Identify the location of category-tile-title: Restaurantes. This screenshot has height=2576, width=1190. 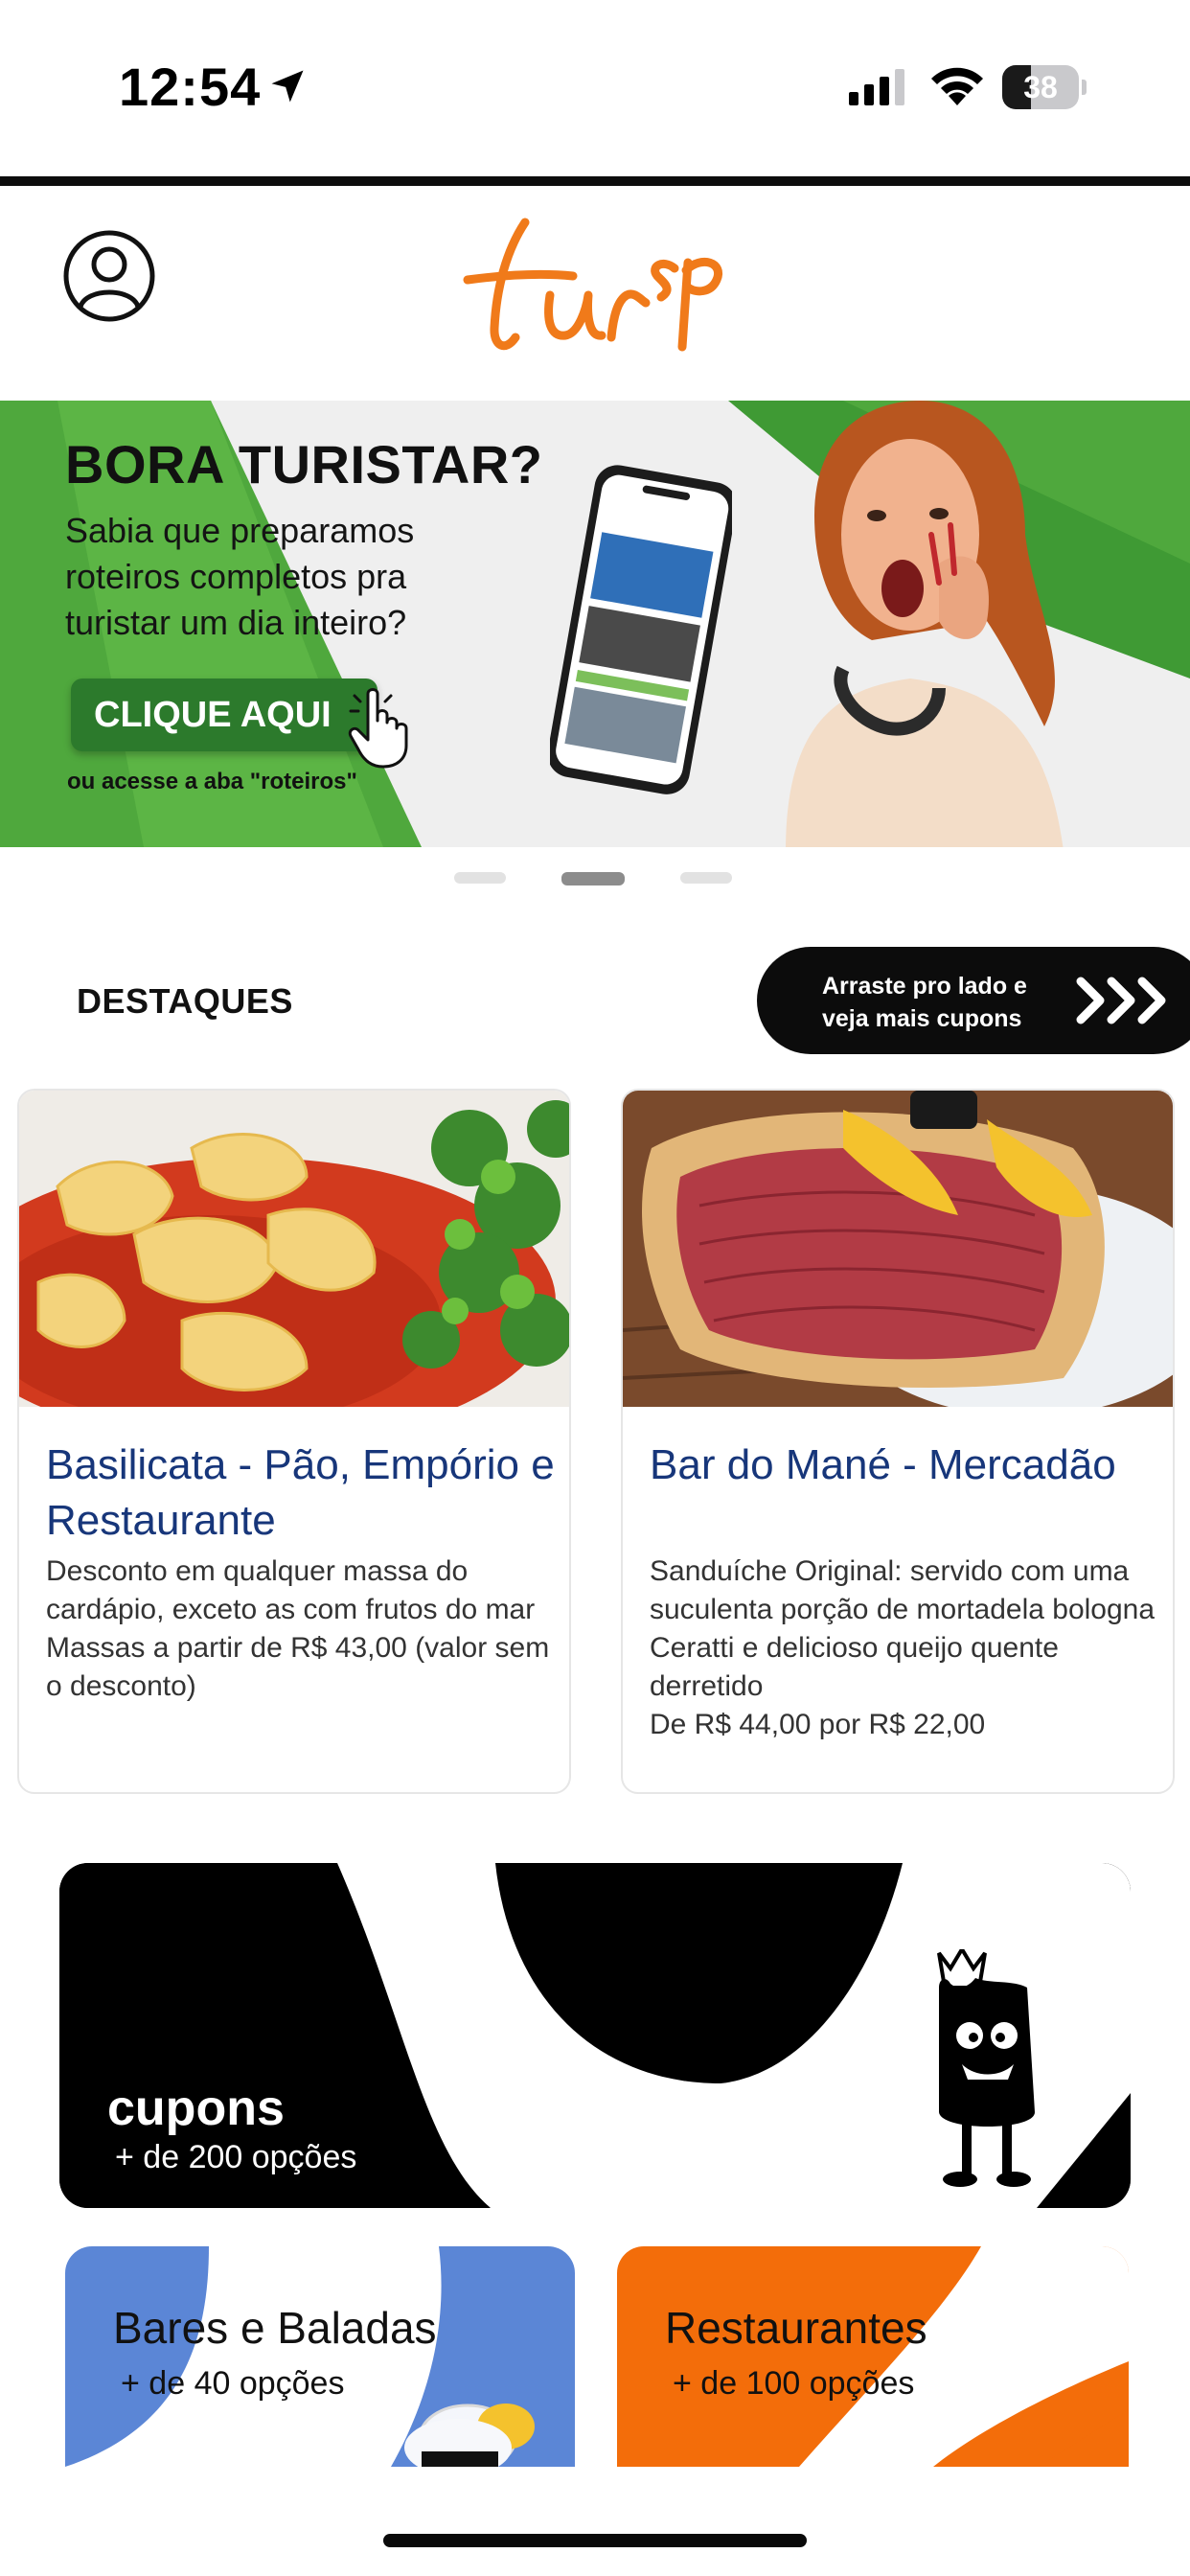
(796, 2328).